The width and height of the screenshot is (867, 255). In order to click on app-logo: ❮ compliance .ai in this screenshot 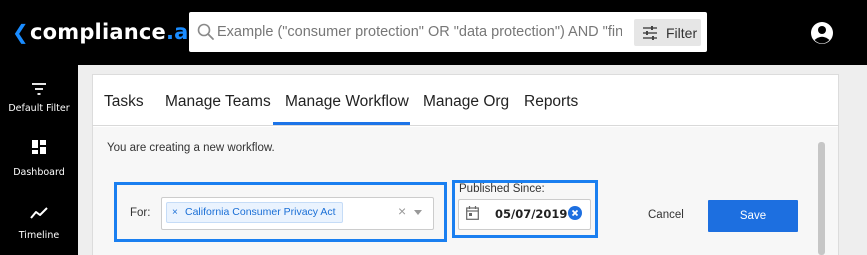, I will do `click(104, 32)`.